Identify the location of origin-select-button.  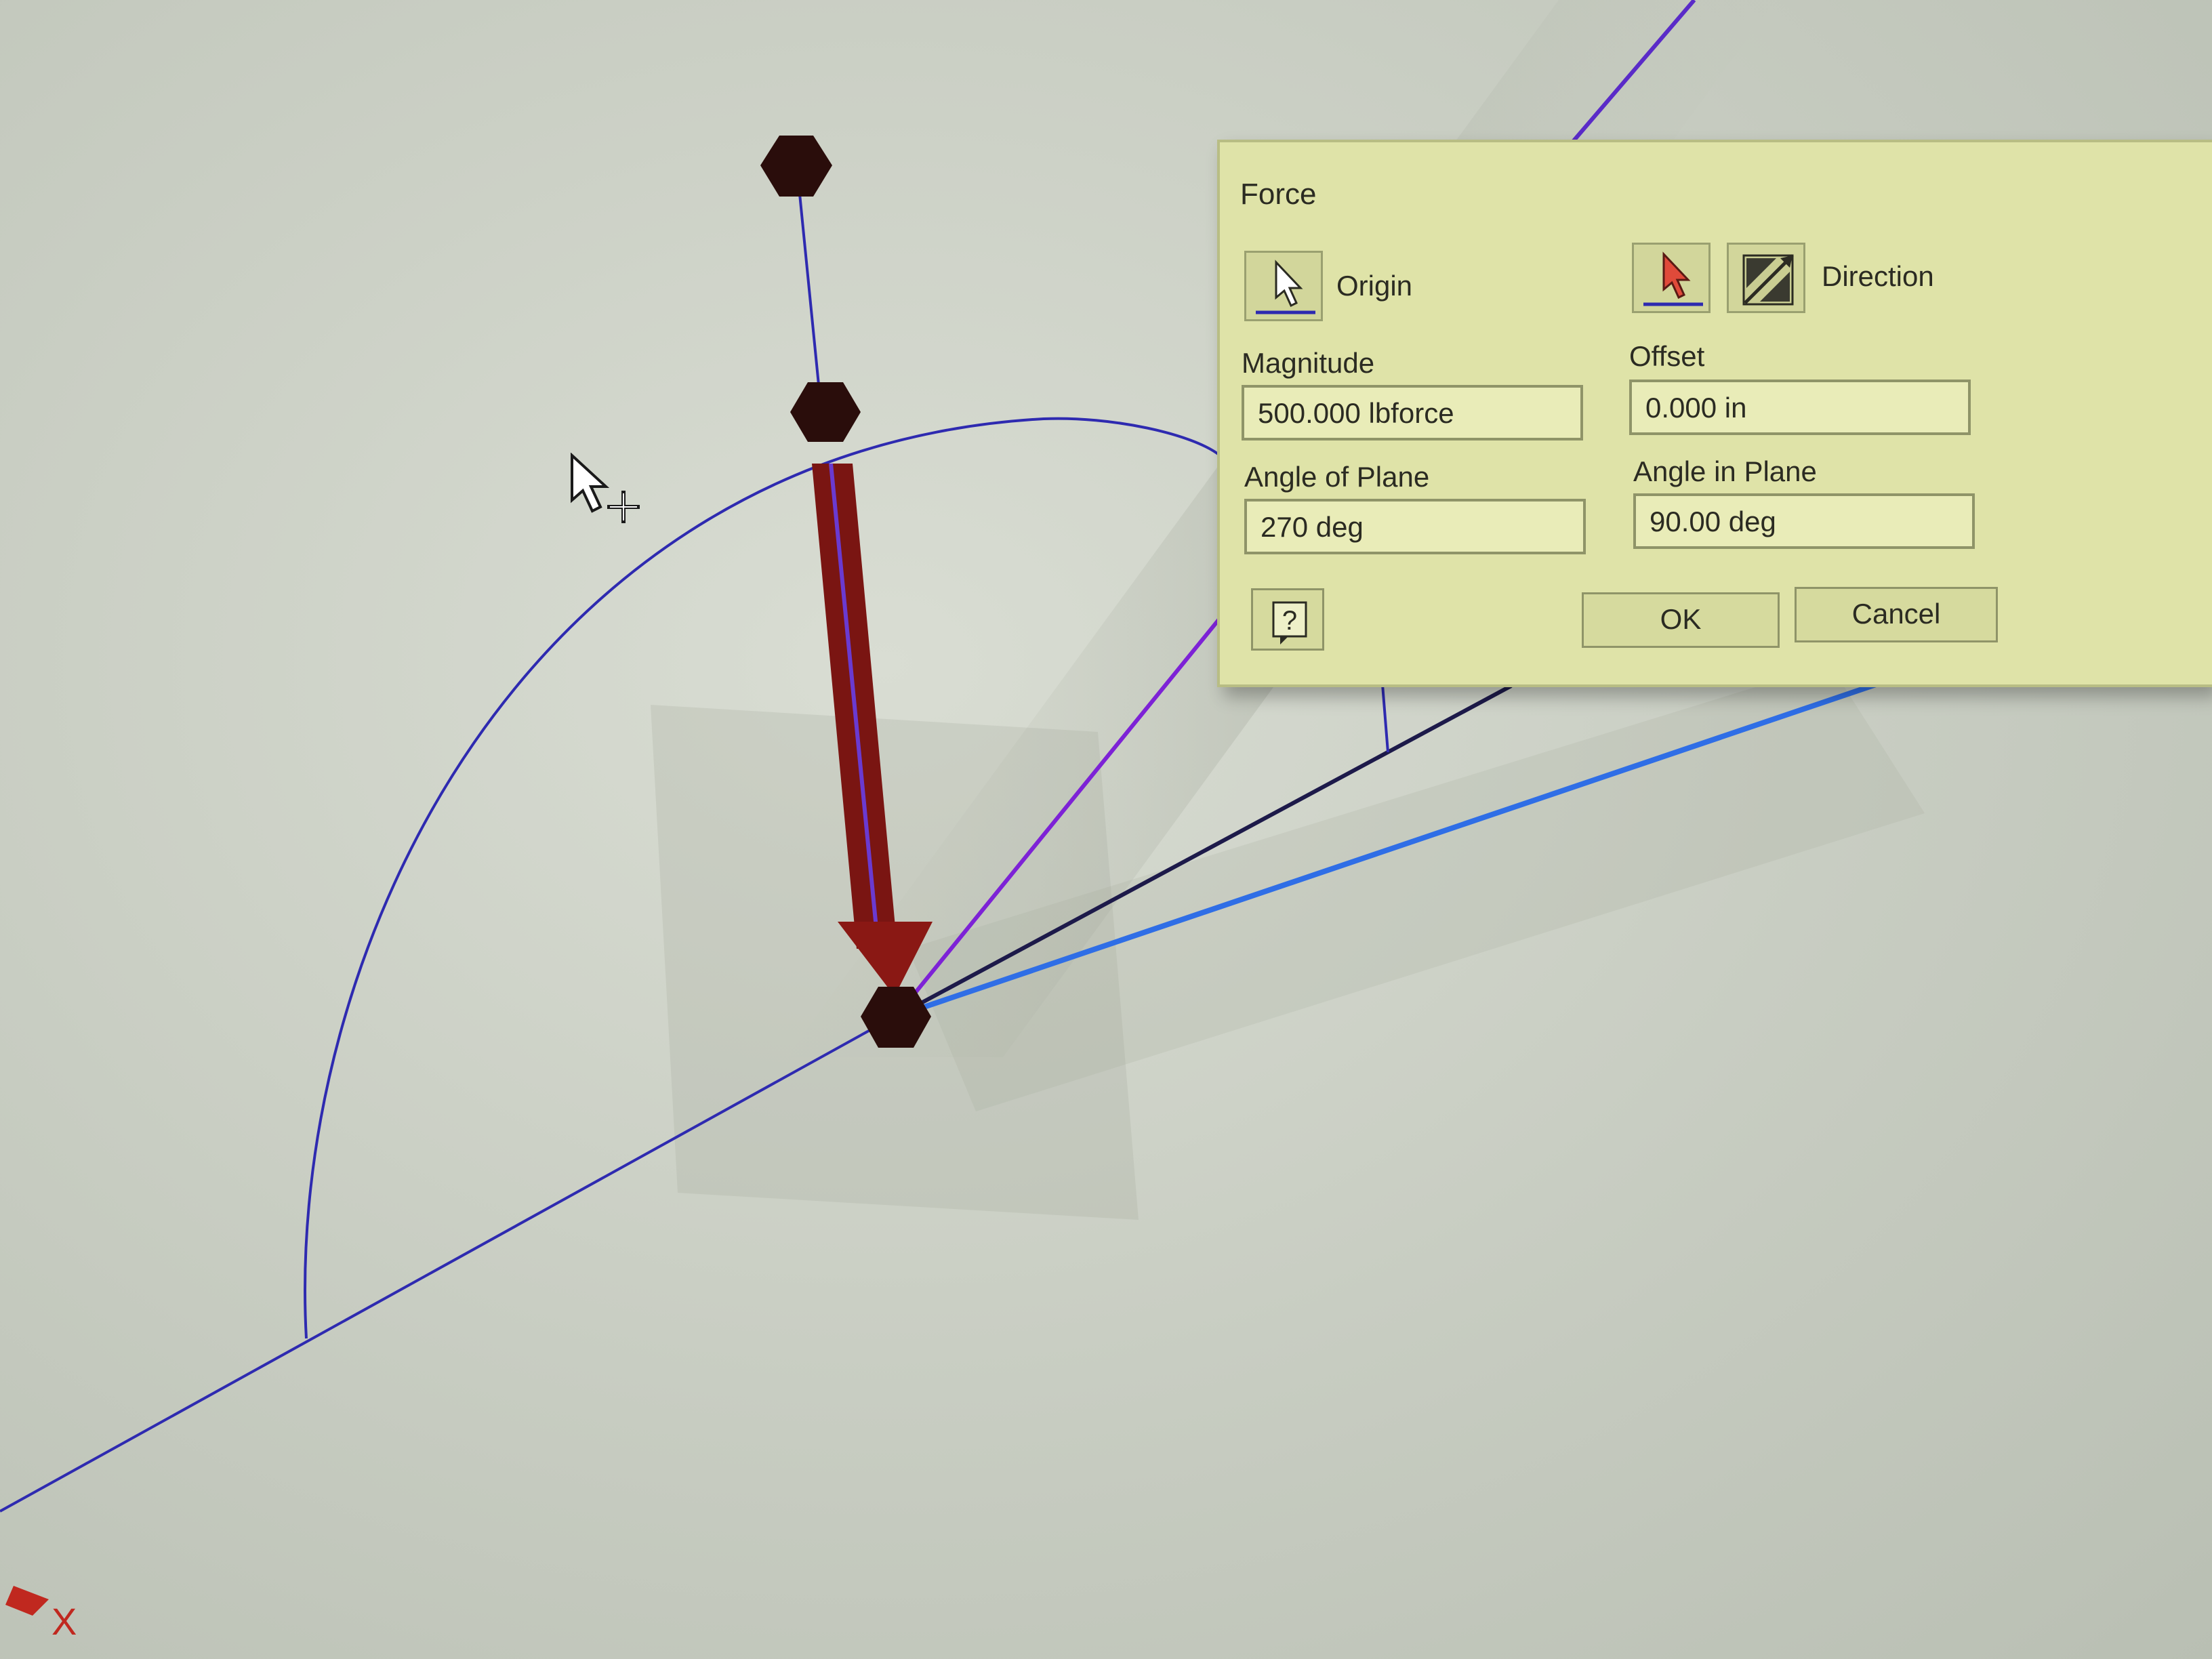
(1283, 286).